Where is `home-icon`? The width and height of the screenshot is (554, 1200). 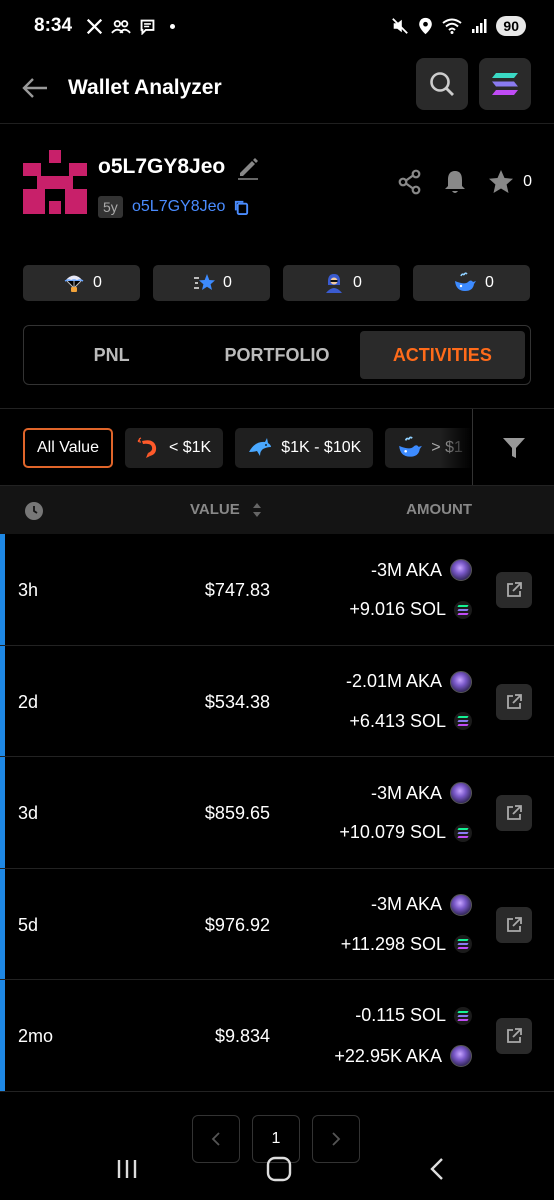
home-icon is located at coordinates (279, 1169).